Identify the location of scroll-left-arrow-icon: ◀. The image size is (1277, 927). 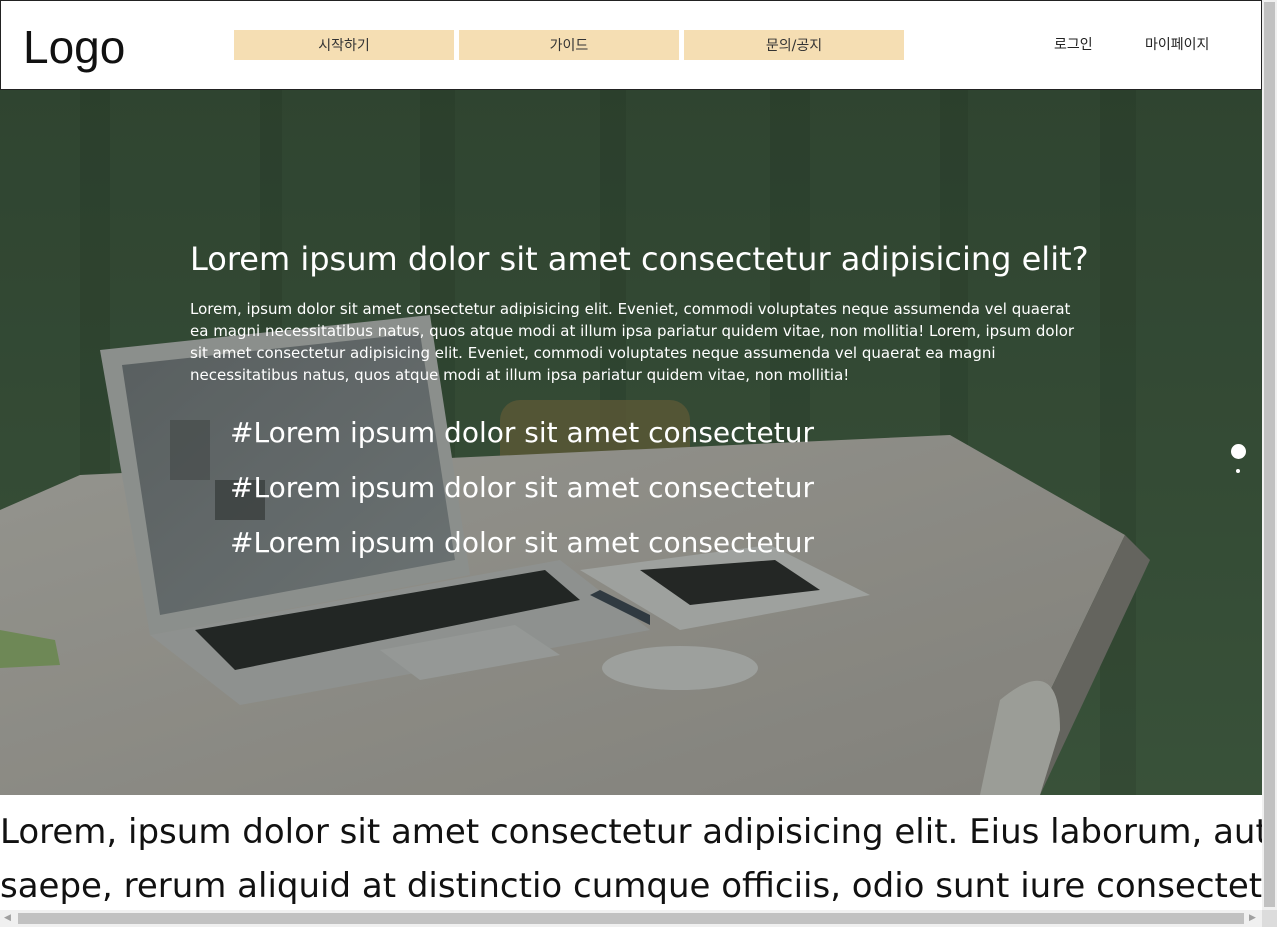
(7, 918).